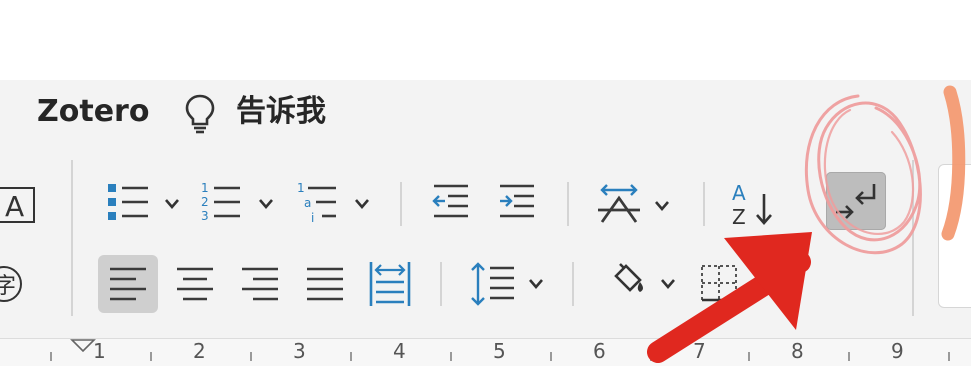 Image resolution: width=971 pixels, height=366 pixels. I want to click on justify-button, so click(325, 284).